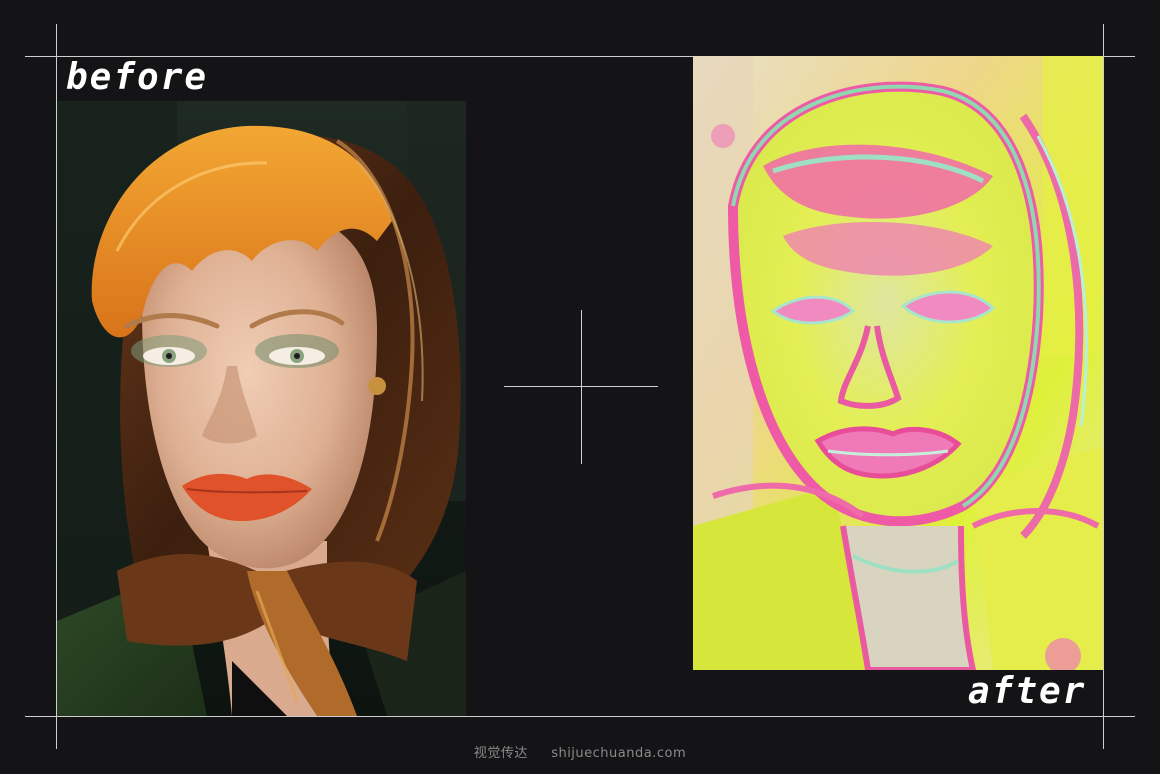 The width and height of the screenshot is (1160, 774). I want to click on watermark: 视觉传达 shijuechuanda.com, so click(580, 751).